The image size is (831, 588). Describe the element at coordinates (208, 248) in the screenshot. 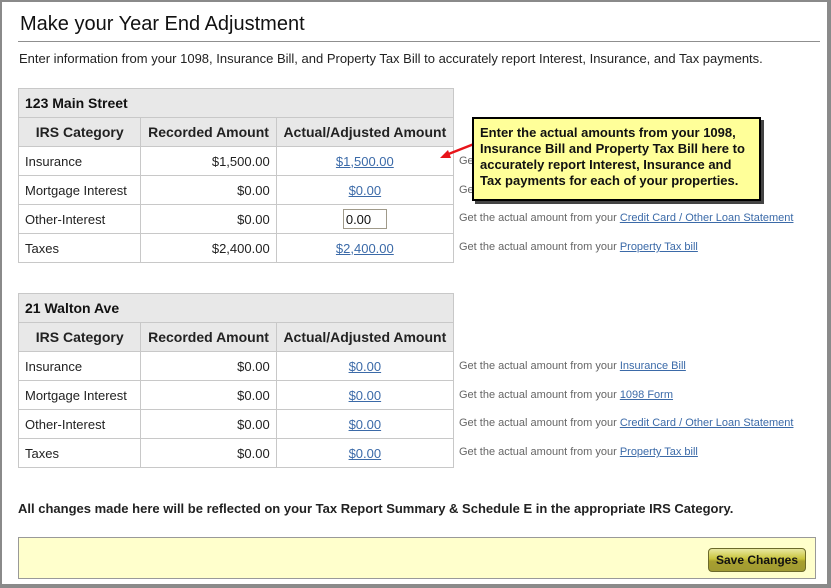

I see `recorded-amount: $2,400.00` at that location.